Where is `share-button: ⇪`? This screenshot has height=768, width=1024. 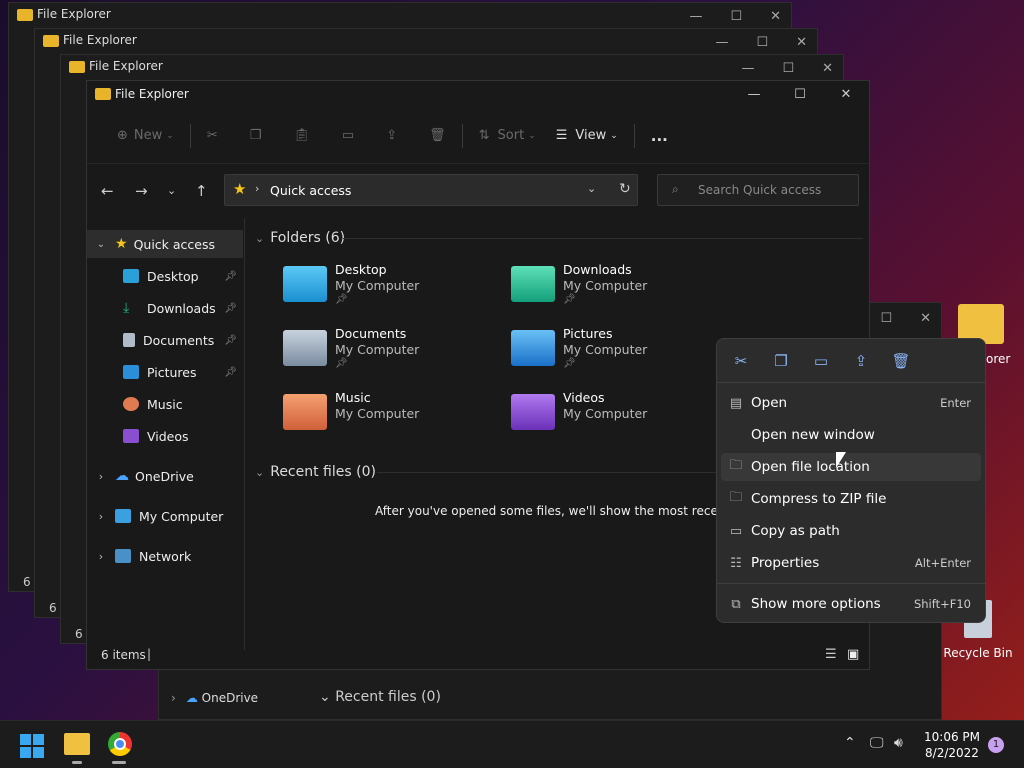 share-button: ⇪ is located at coordinates (391, 136).